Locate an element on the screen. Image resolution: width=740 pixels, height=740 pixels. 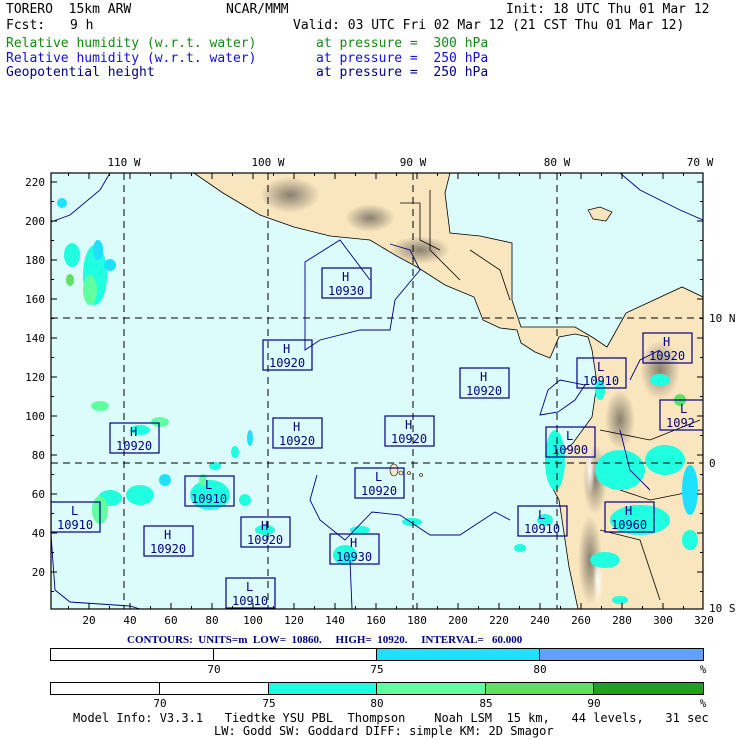
longitude-label: 90 W is located at coordinates (413, 162).